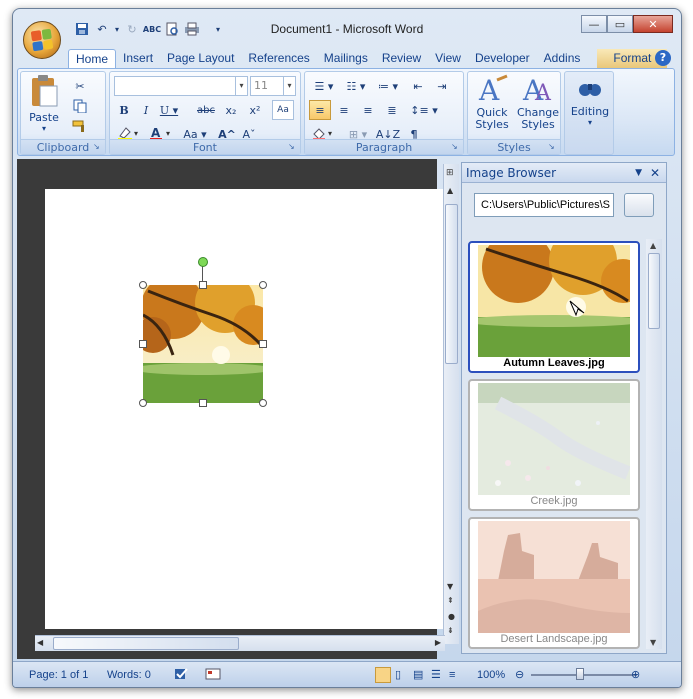  Describe the element at coordinates (554, 445) in the screenshot. I see `thumbnail-creek: Creek.jpg` at that location.